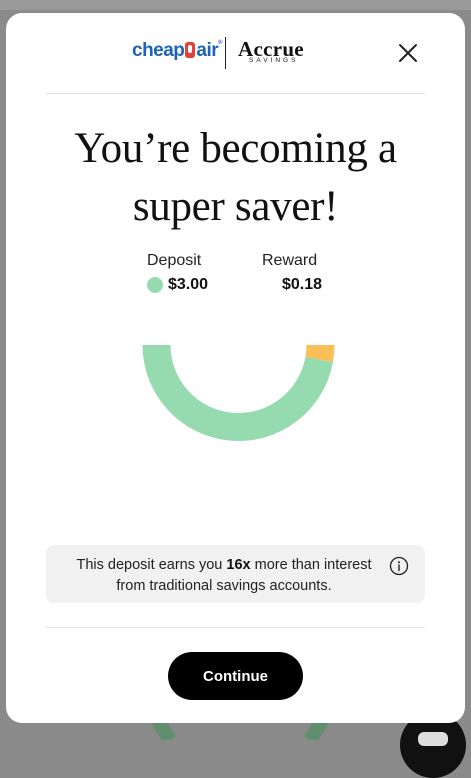 The width and height of the screenshot is (471, 778). I want to click on cheapoair-logo: cheap air®, so click(177, 51).